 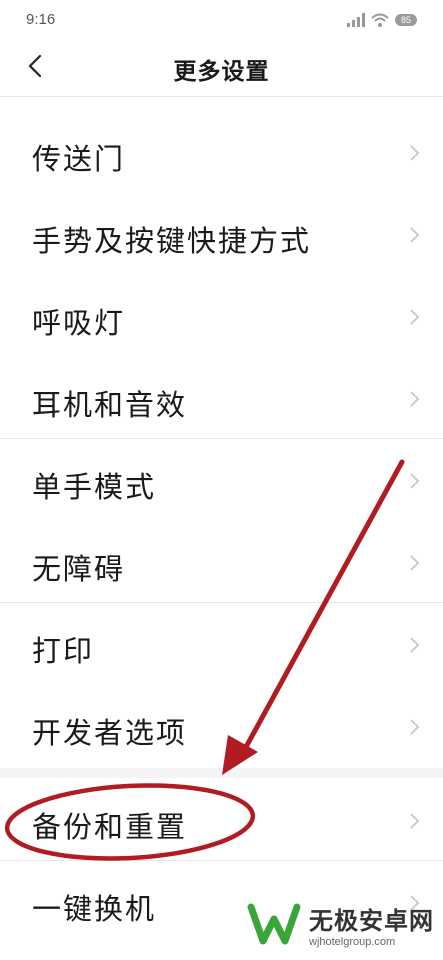 What do you see at coordinates (221, 96) in the screenshot?
I see `header-divider` at bounding box center [221, 96].